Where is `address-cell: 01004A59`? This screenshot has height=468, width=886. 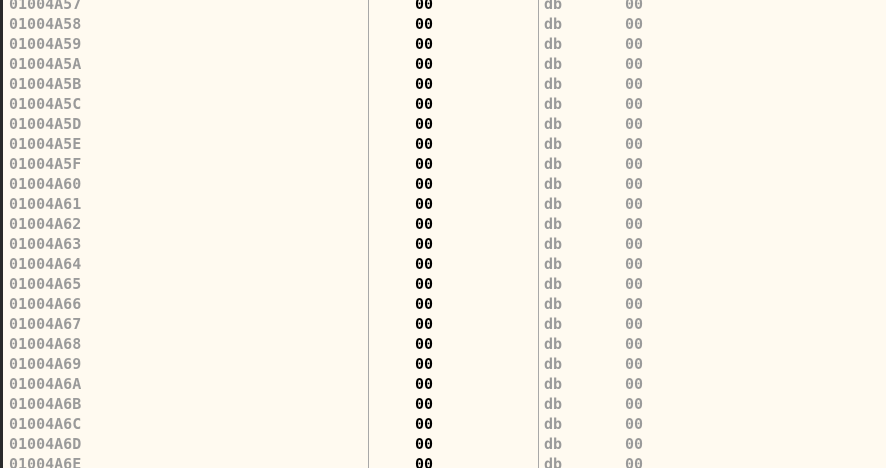
address-cell: 01004A59 is located at coordinates (45, 44).